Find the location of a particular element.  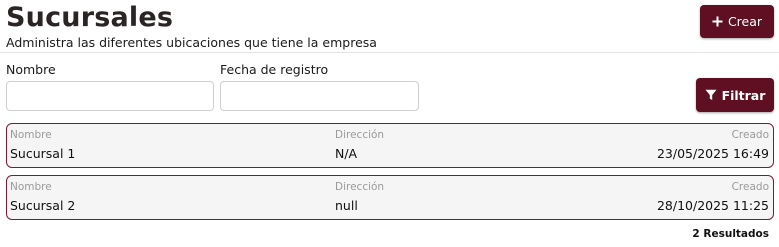

branch-address: null is located at coordinates (346, 205).